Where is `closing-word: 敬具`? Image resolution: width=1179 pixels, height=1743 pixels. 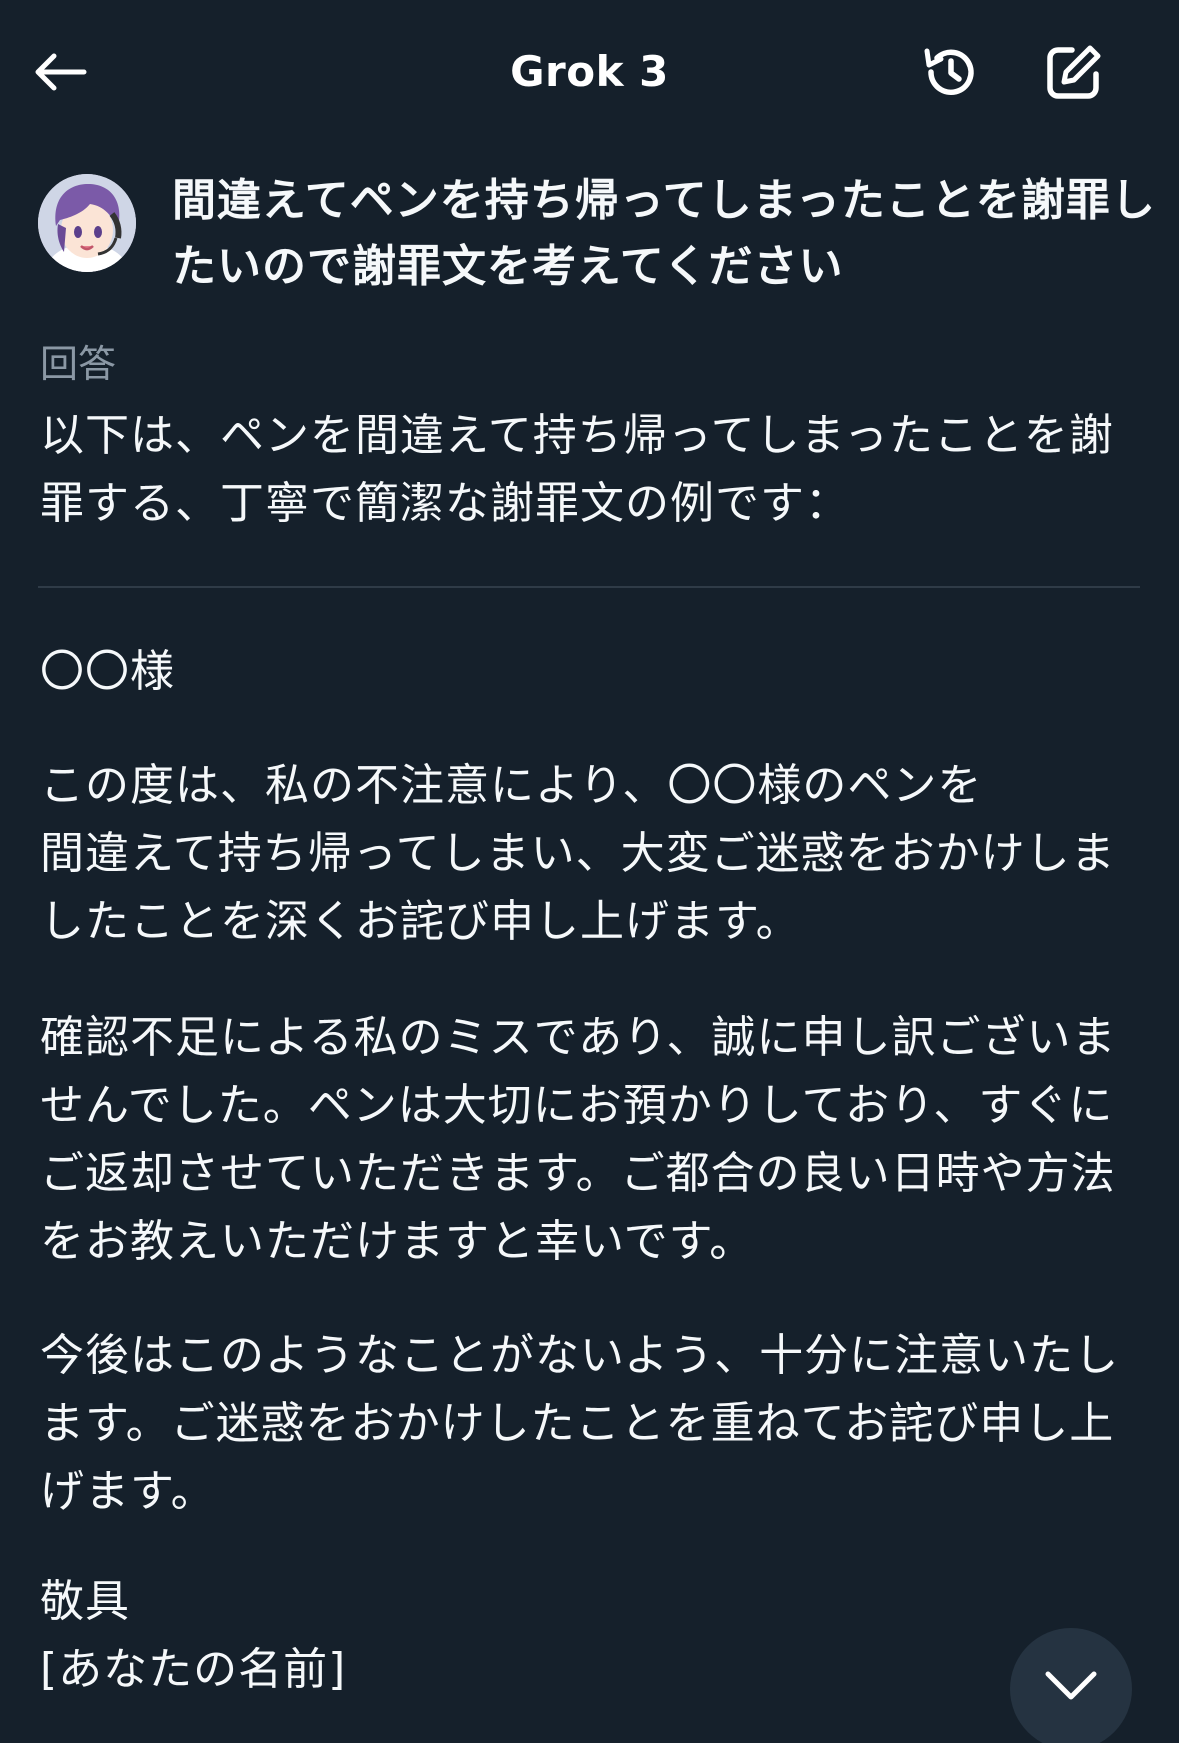
closing-word: 敬具 is located at coordinates (85, 1601).